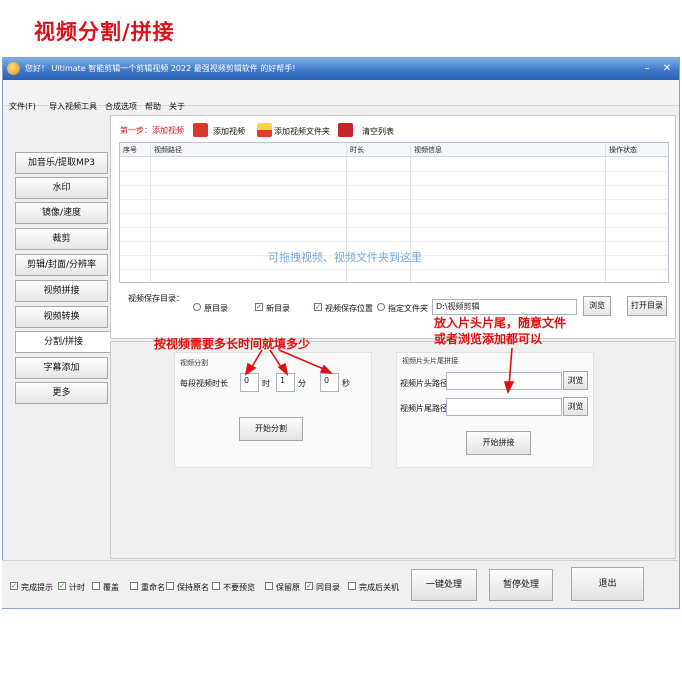 This screenshot has height=682, width=682. What do you see at coordinates (77, 587) in the screenshot?
I see `check-timer-label: 计时` at bounding box center [77, 587].